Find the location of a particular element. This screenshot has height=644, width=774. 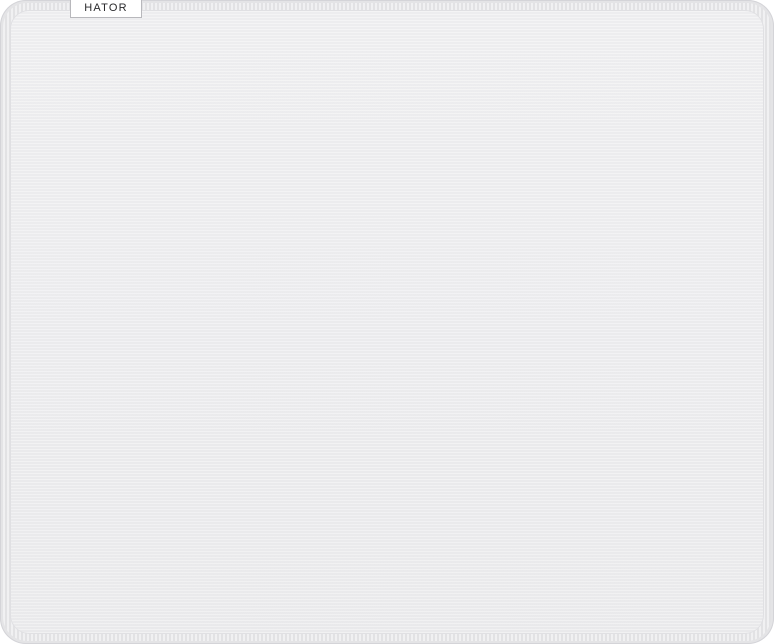

brand-label: HATOR is located at coordinates (106, 8).